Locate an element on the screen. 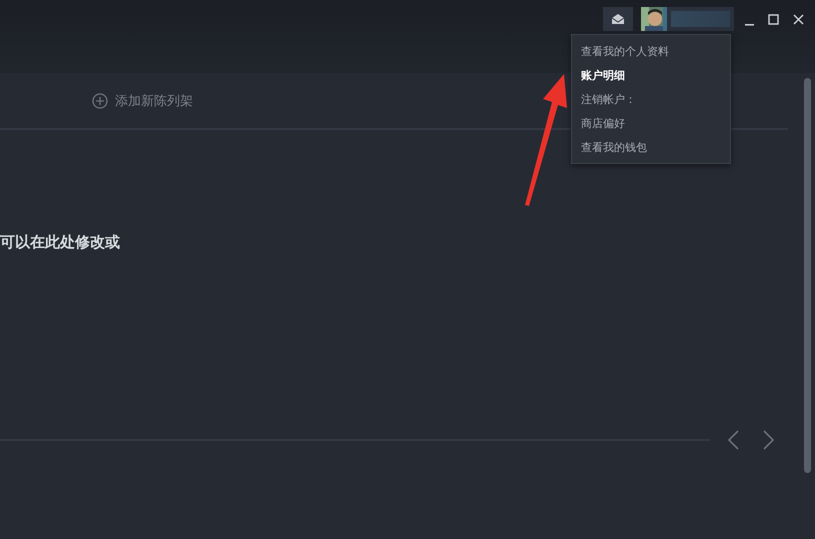 The width and height of the screenshot is (815, 539). maximize-icon is located at coordinates (773, 19).